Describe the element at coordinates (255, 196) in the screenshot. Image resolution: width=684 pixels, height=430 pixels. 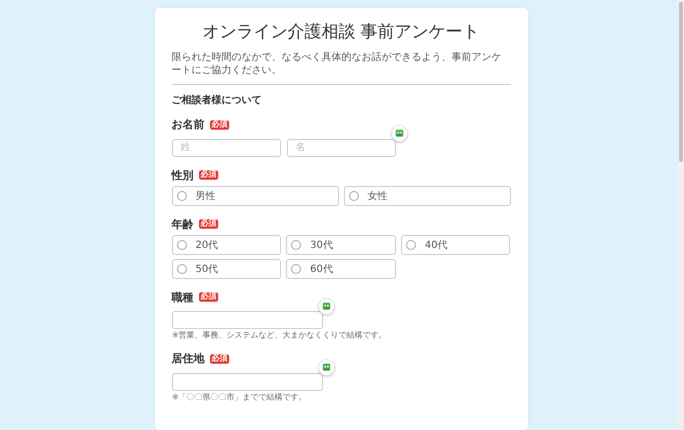
I see `radio-option: 男性` at that location.